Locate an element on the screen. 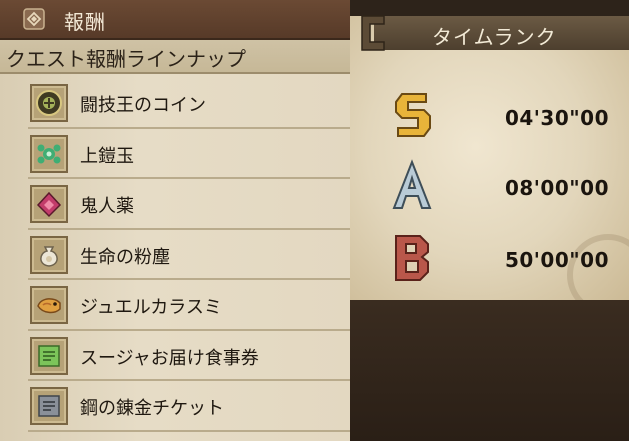 The height and width of the screenshot is (441, 629). reward-item: 闘技王のコイン is located at coordinates (189, 103).